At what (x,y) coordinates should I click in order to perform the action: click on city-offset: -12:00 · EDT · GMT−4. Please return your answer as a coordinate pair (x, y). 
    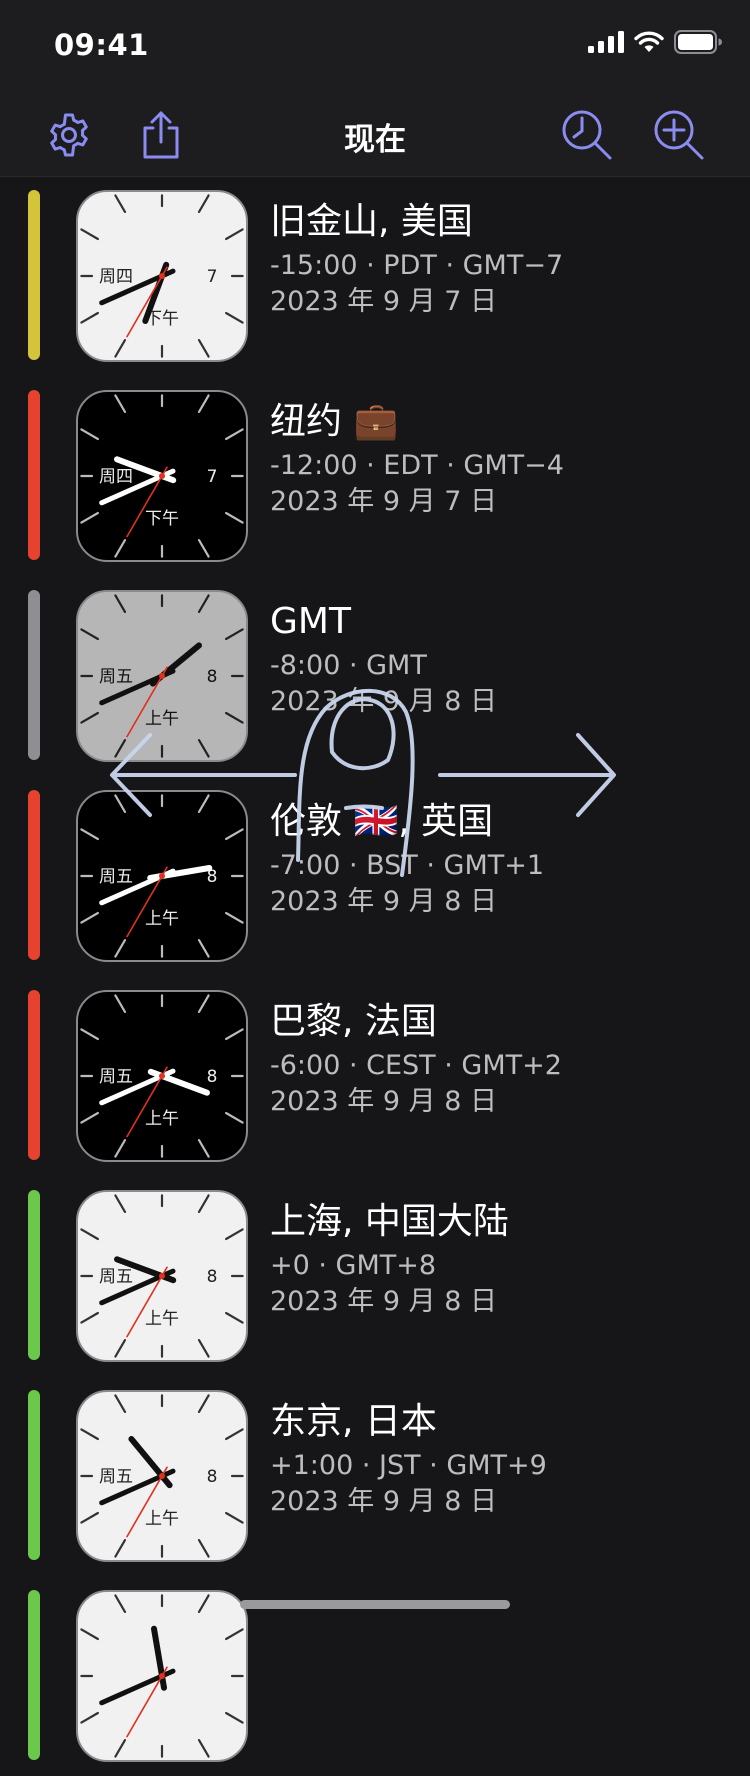
    Looking at the image, I should click on (417, 465).